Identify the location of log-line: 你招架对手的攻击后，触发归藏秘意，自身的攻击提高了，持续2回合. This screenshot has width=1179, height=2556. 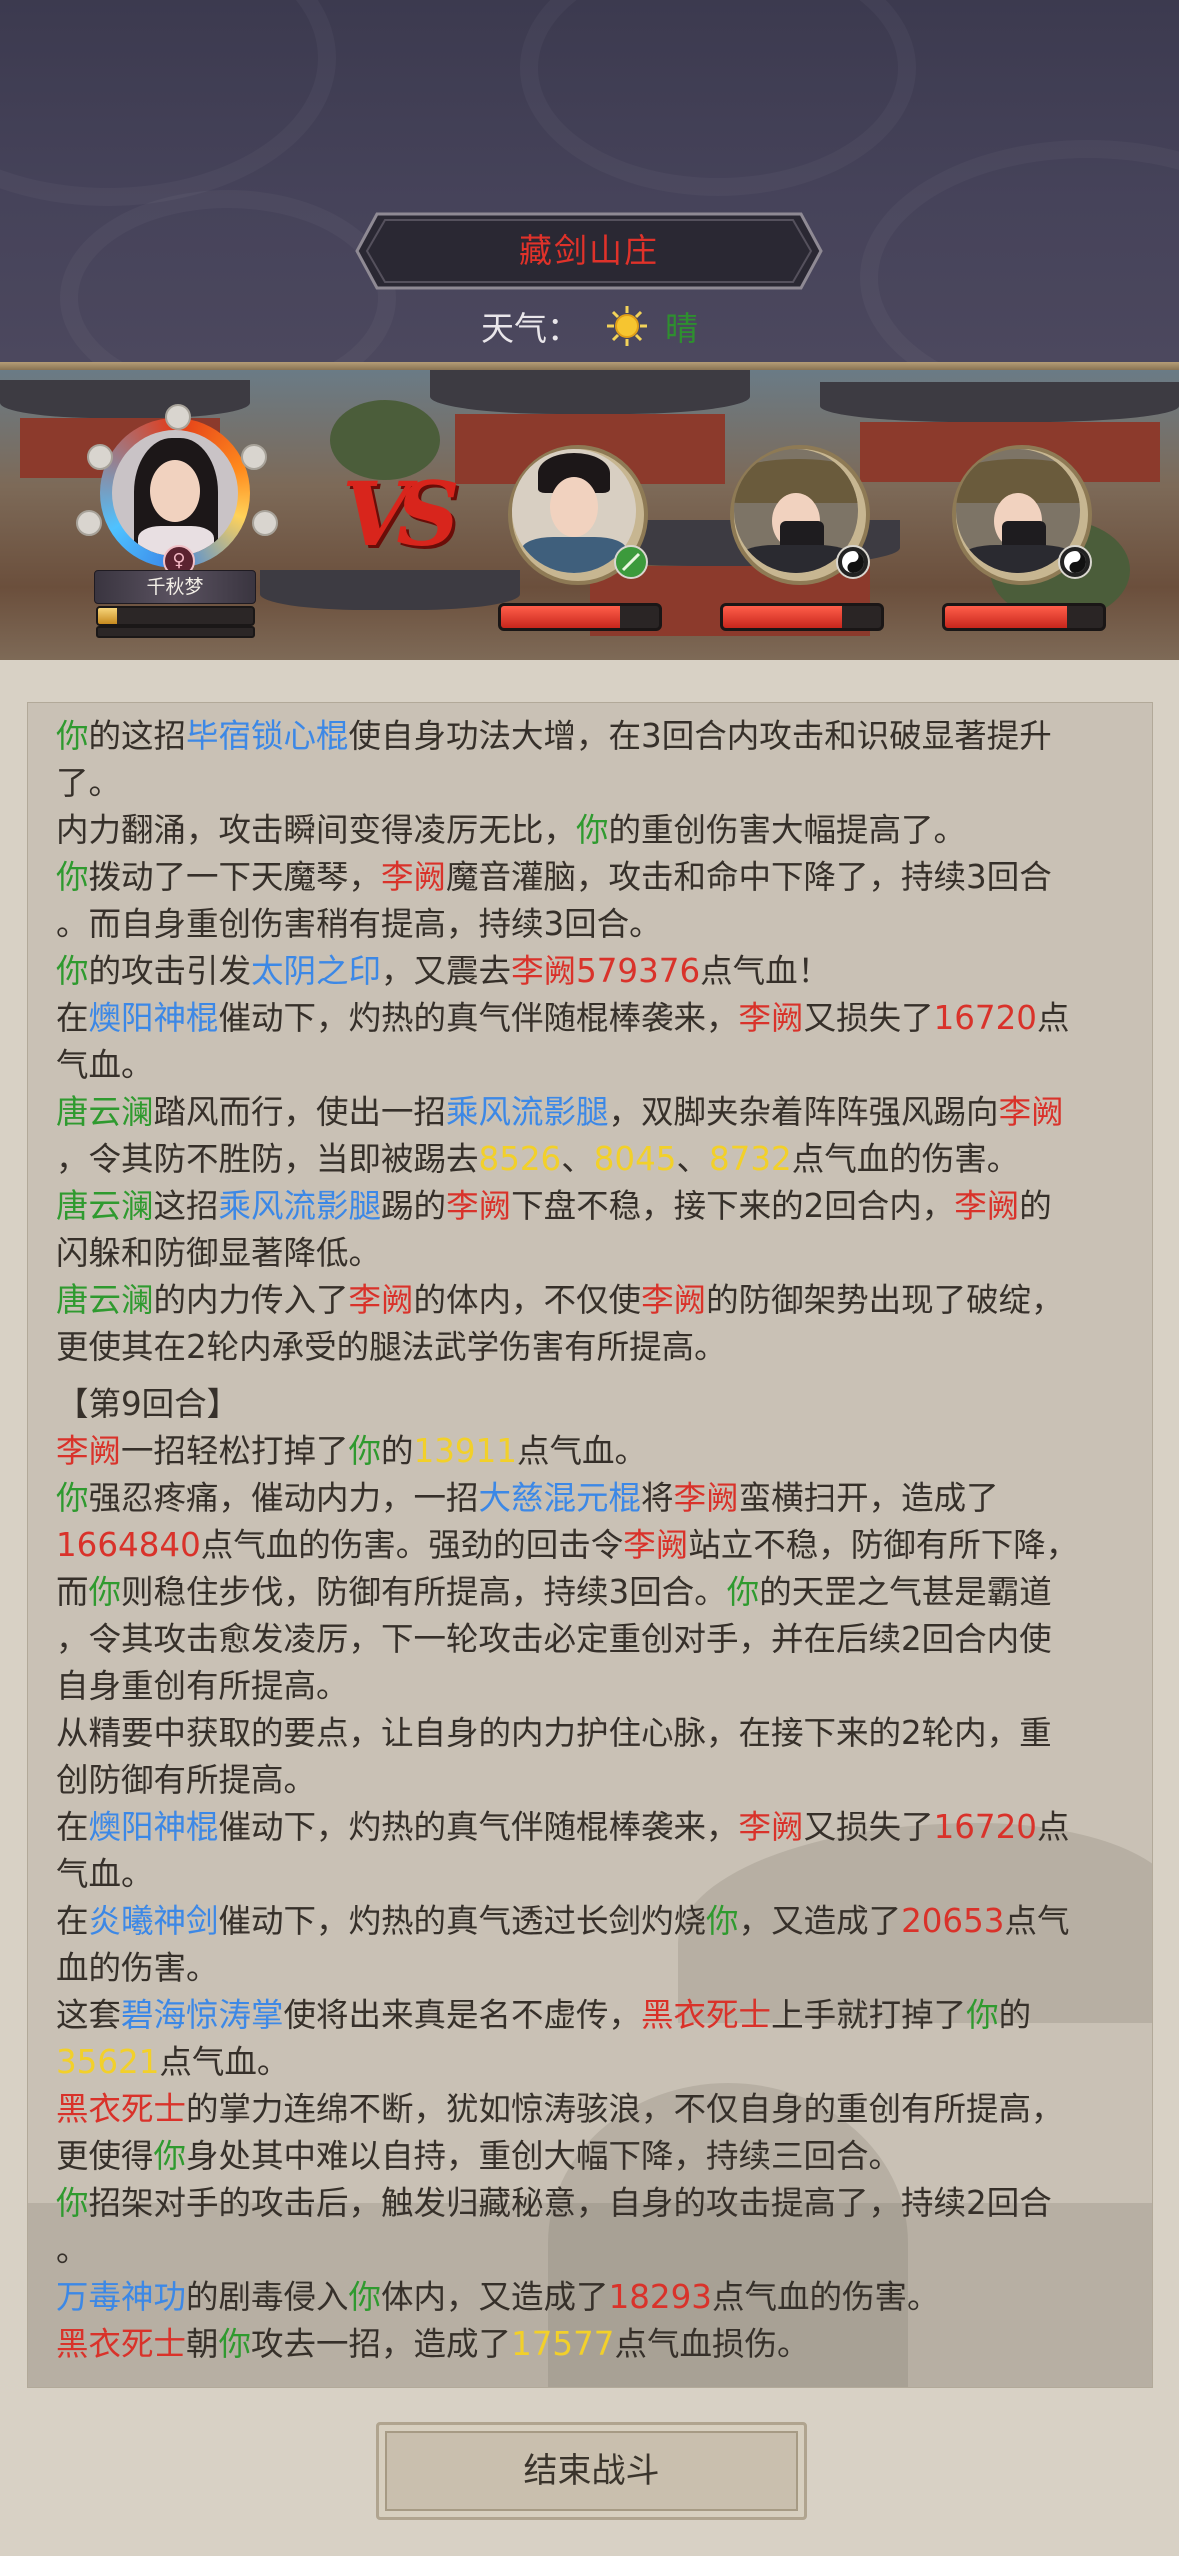
(597, 2203).